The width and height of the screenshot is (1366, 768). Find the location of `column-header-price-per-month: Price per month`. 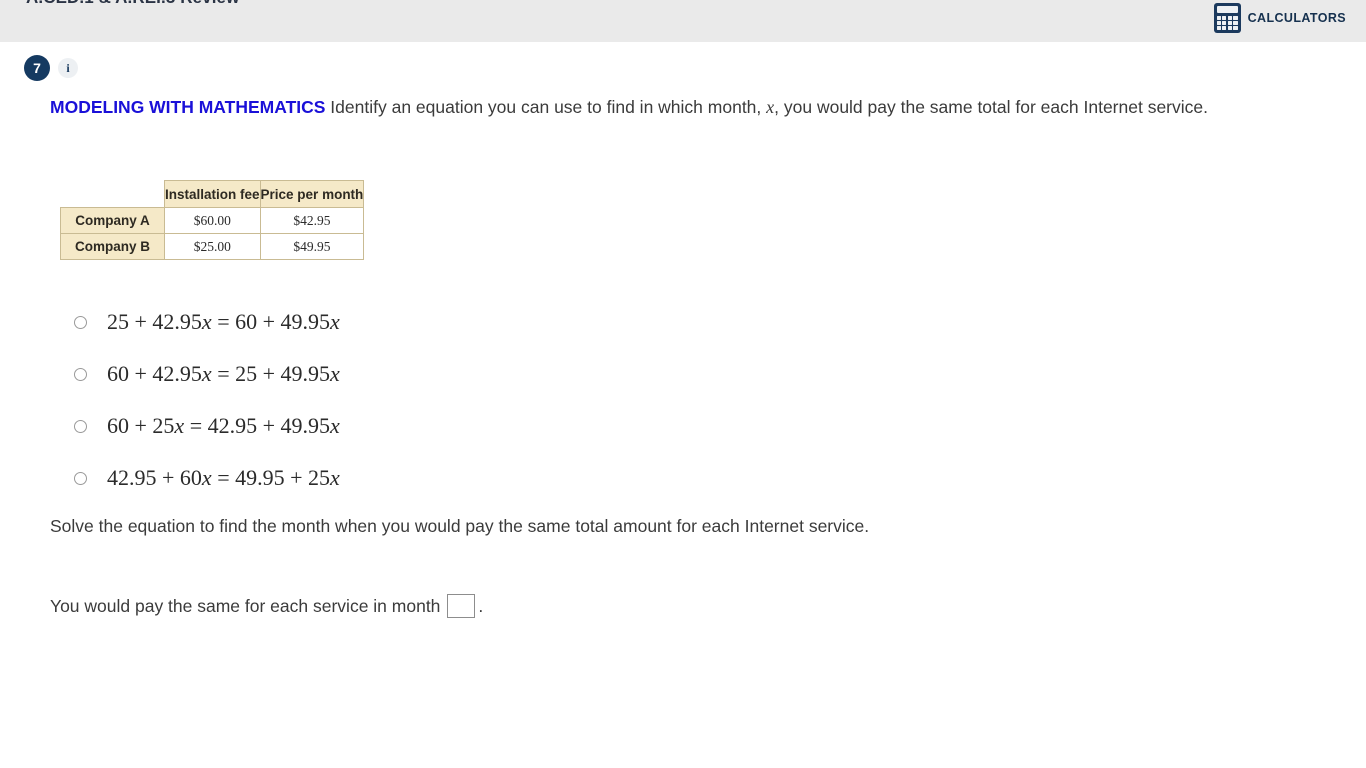

column-header-price-per-month: Price per month is located at coordinates (312, 194).